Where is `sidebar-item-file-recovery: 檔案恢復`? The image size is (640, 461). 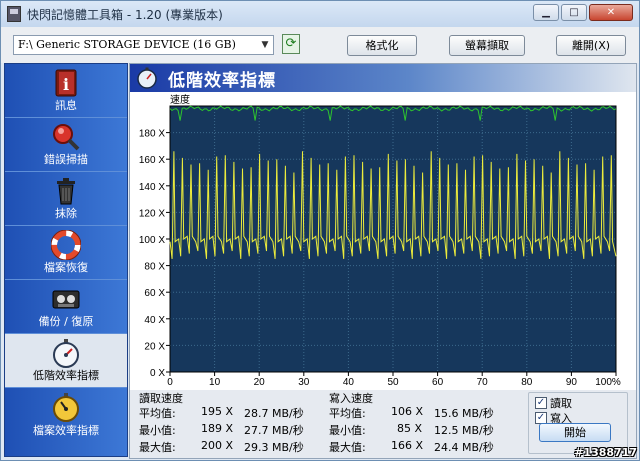 sidebar-item-file-recovery: 檔案恢復 is located at coordinates (66, 253).